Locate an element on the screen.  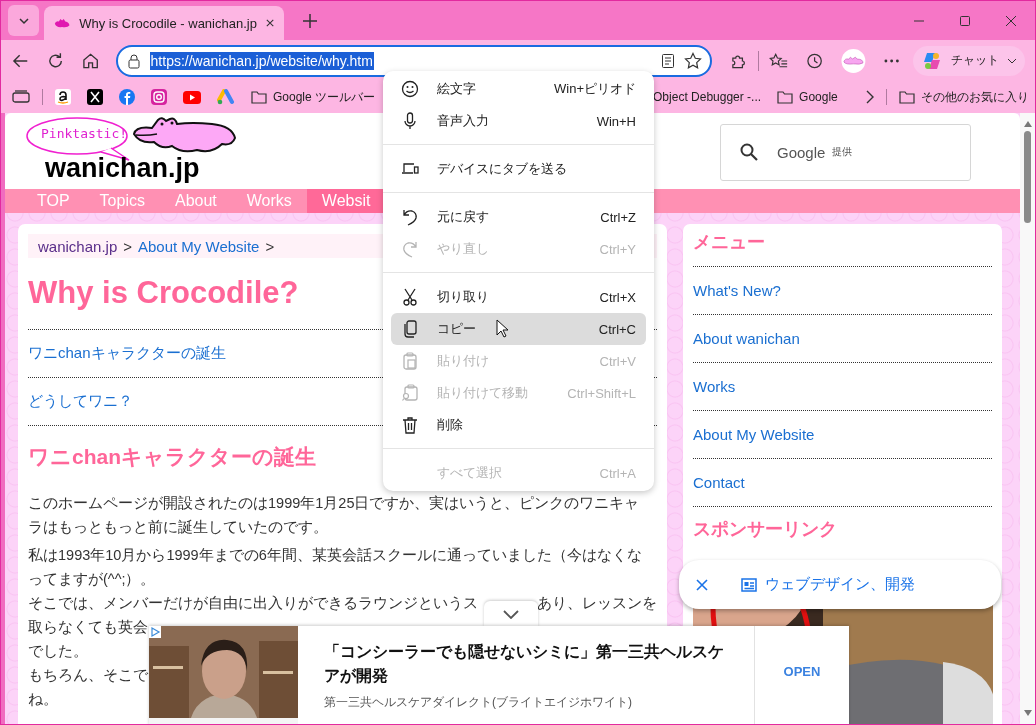
toc-link: ワニchanキャラクターの誕生 is located at coordinates (127, 353).